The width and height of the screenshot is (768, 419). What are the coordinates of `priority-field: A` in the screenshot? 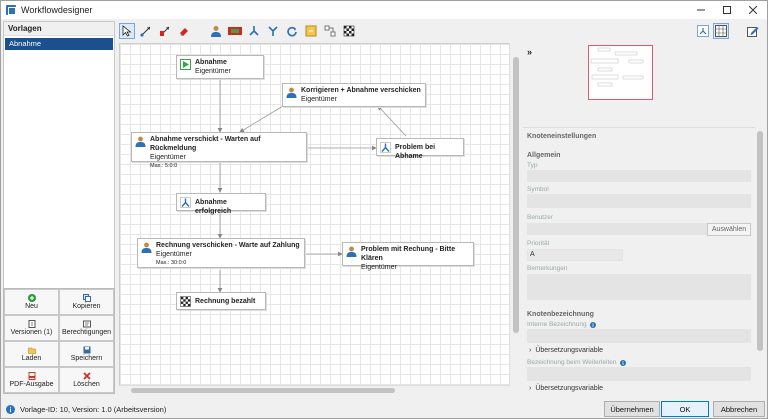 It's located at (575, 255).